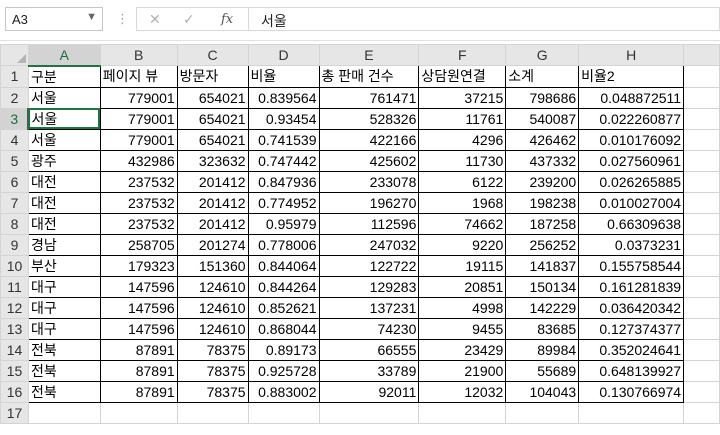  What do you see at coordinates (138, 349) in the screenshot?
I see `cell-b14: 87891` at bounding box center [138, 349].